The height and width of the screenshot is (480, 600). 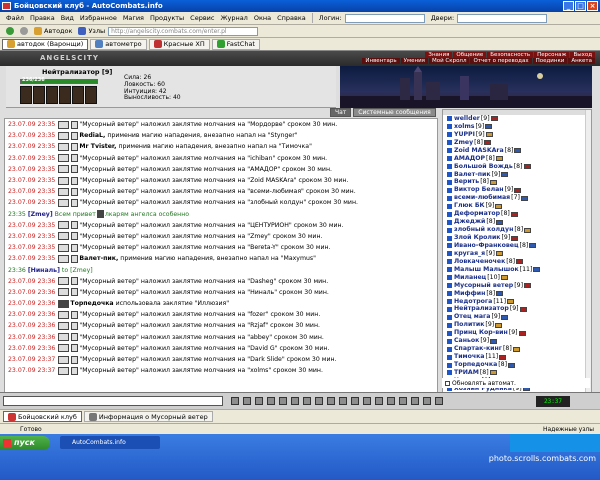 I want to click on autodock-button: Автодок, so click(x=53, y=31).